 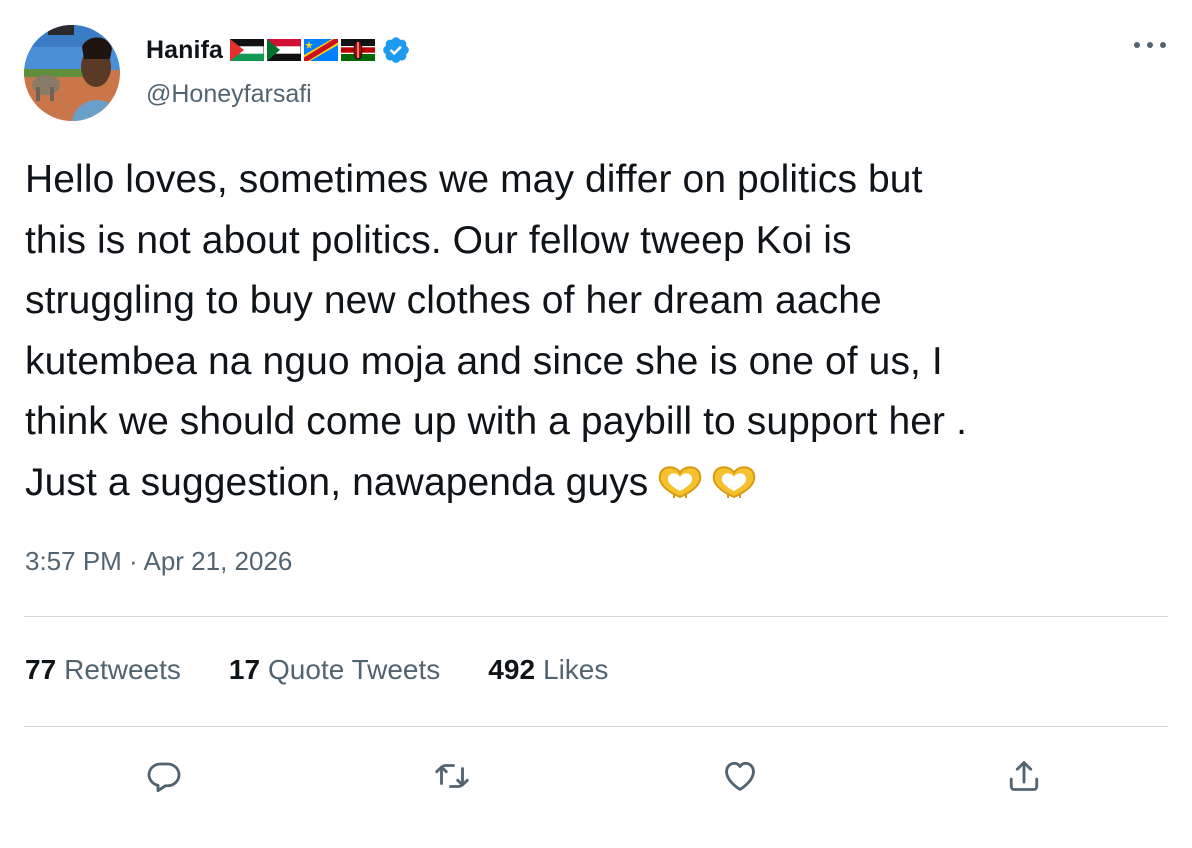 I want to click on more-options-button, so click(x=1150, y=45).